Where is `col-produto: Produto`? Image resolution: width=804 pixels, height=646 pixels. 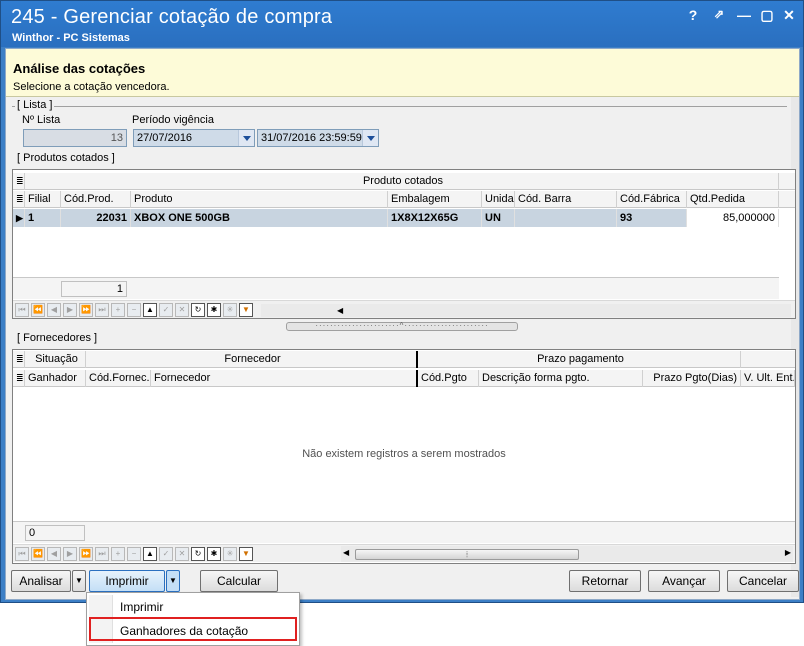
col-produto: Produto is located at coordinates (259, 199).